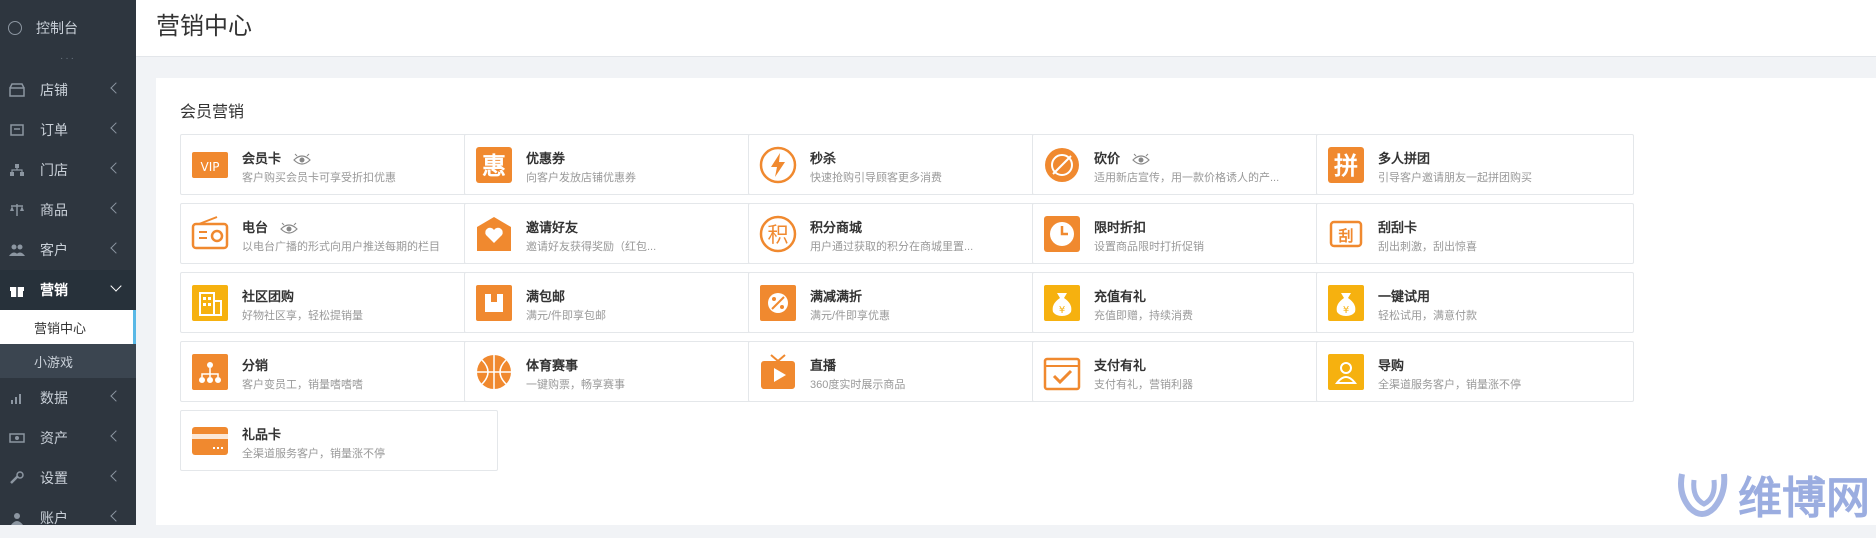 Image resolution: width=1876 pixels, height=538 pixels. Describe the element at coordinates (823, 158) in the screenshot. I see `card-title: 秒杀` at that location.